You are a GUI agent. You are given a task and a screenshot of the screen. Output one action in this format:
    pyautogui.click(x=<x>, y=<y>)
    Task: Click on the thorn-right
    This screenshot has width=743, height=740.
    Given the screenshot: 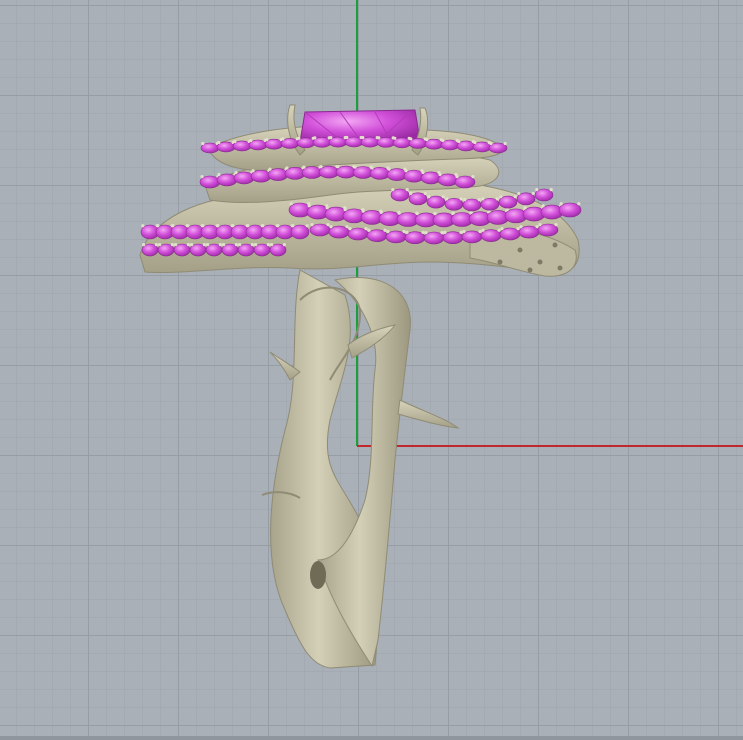 What is the action you would take?
    pyautogui.click(x=428, y=414)
    